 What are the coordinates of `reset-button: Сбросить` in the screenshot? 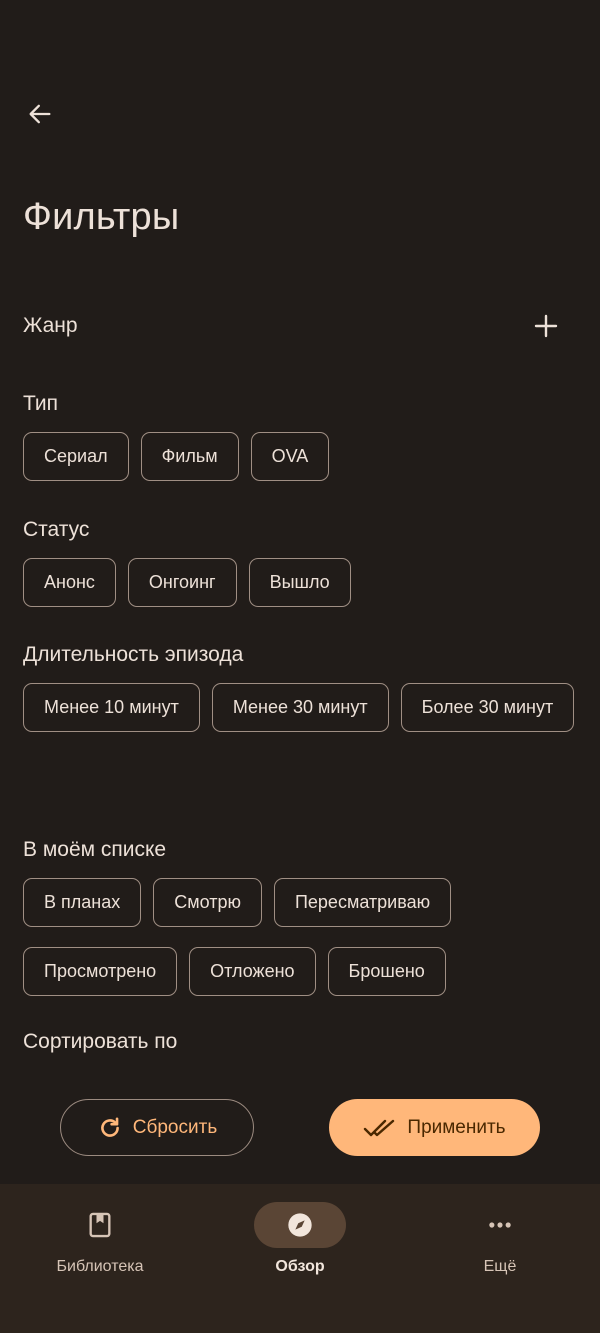 It's located at (157, 1127).